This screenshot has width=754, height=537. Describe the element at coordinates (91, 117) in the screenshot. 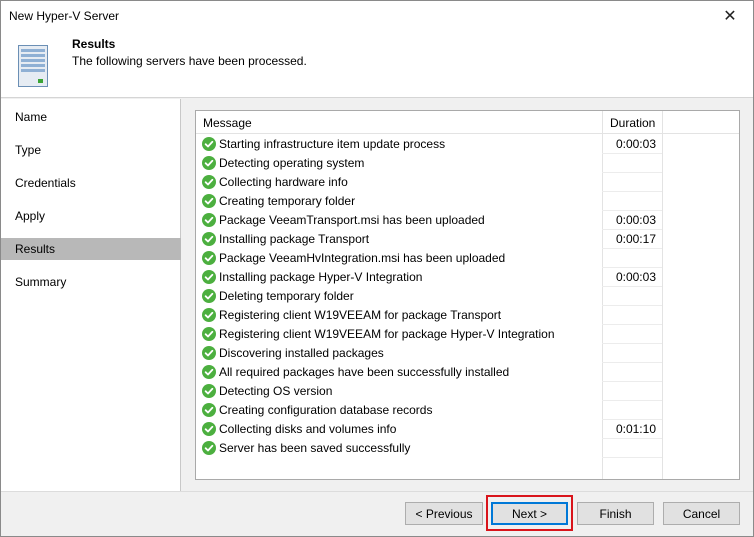

I see `sidebar-item-name: Name` at that location.